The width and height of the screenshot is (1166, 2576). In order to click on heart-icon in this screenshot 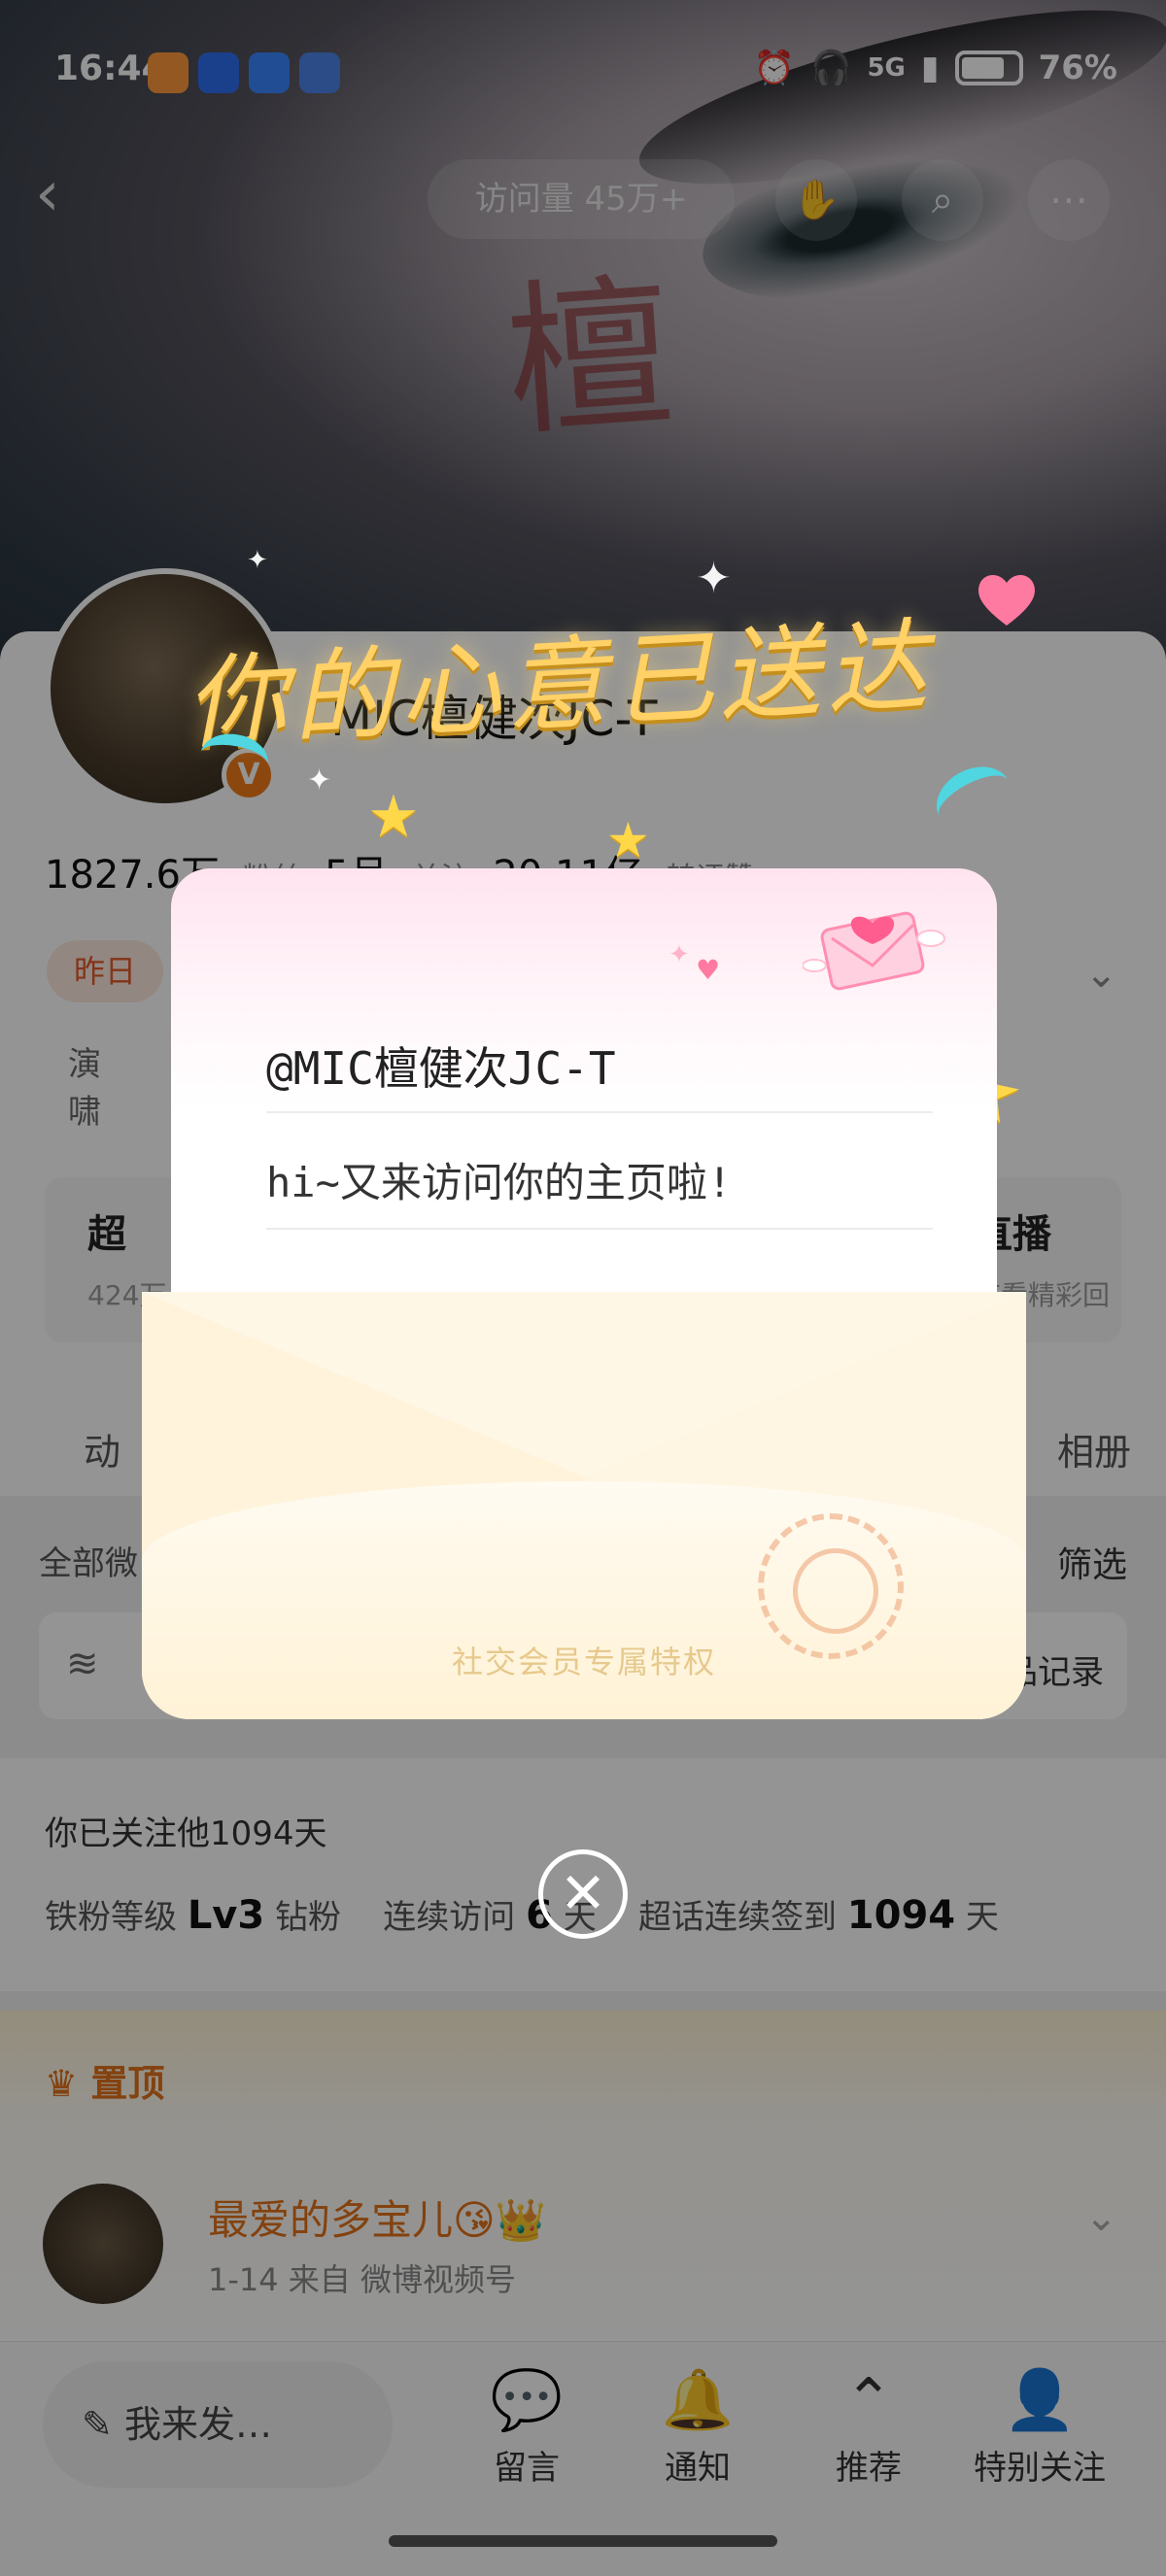, I will do `click(1006, 600)`.